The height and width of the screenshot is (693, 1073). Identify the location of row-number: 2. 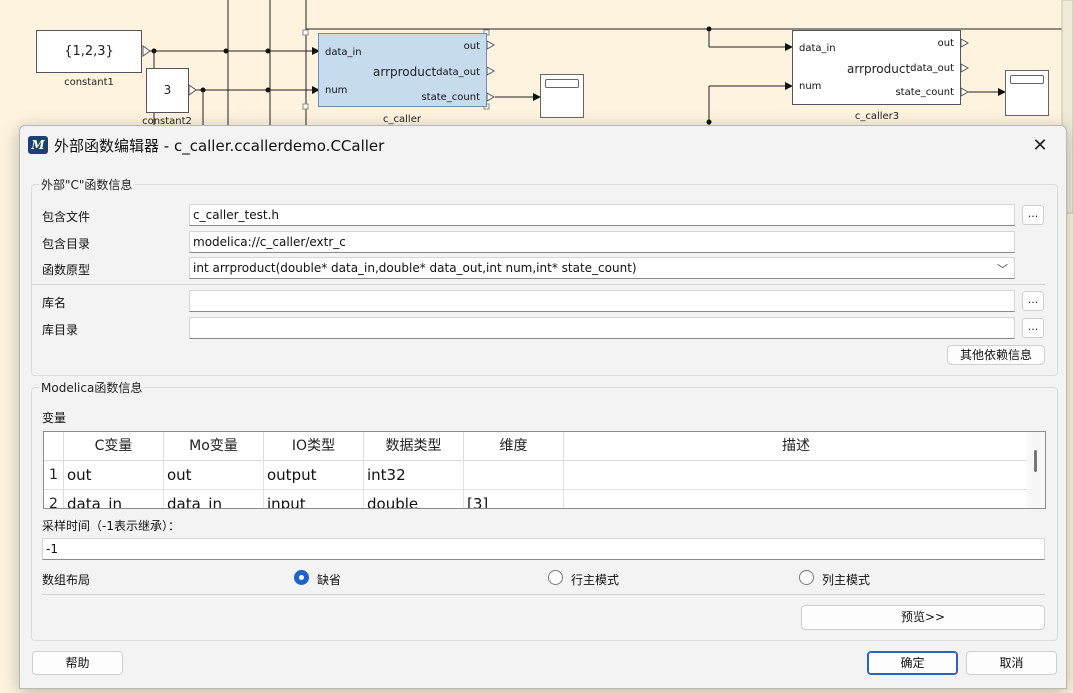
(54, 499).